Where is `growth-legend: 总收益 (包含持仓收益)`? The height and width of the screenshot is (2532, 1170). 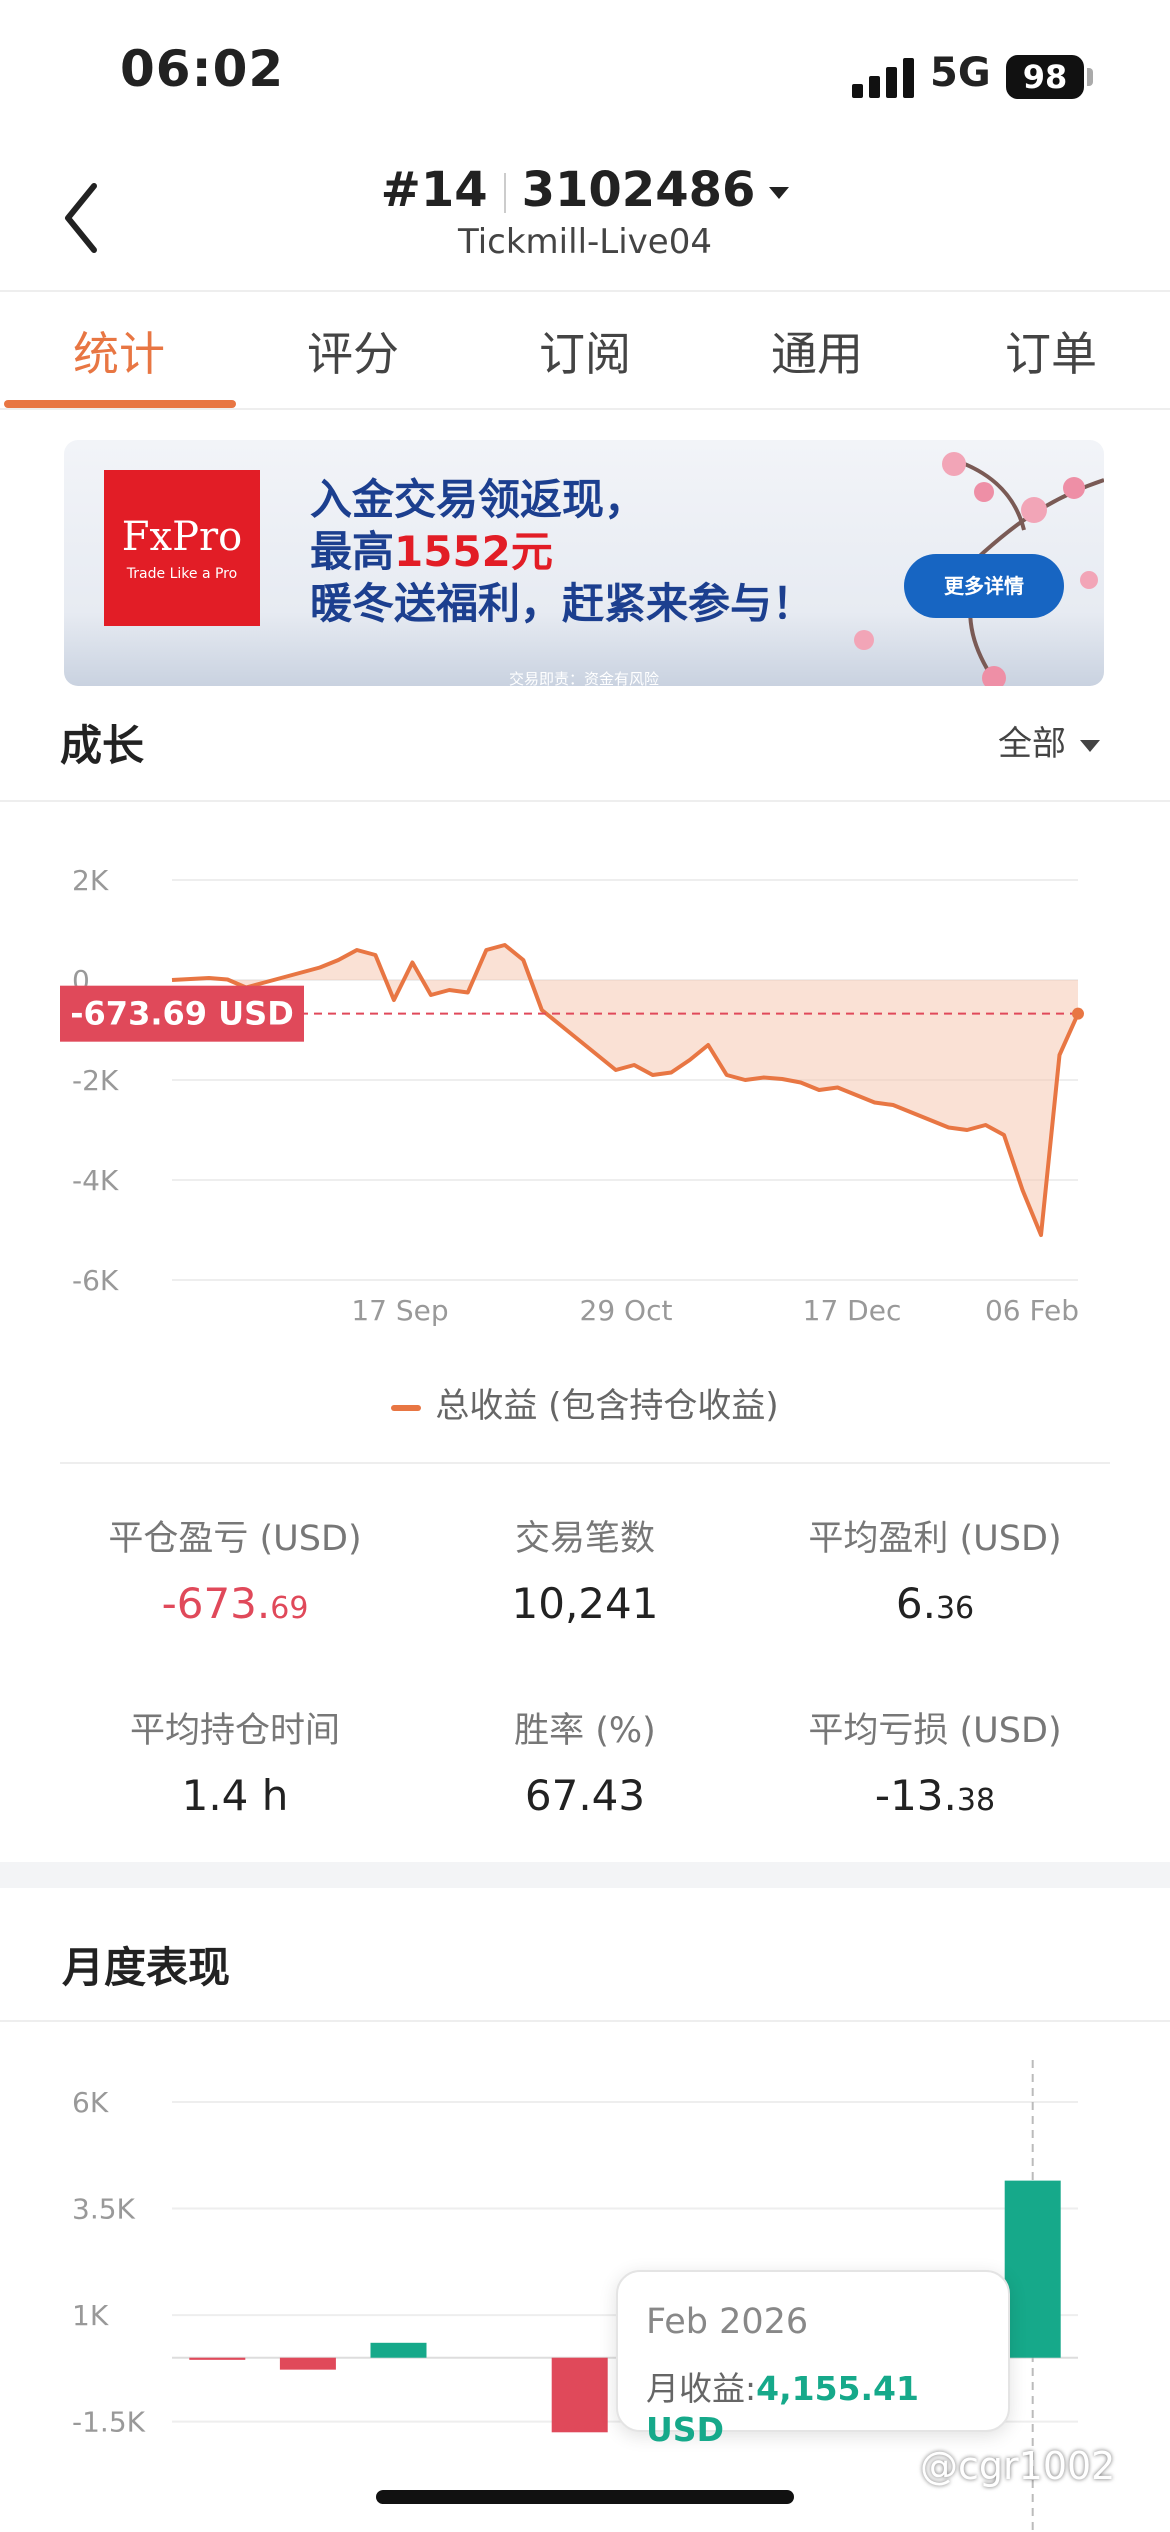 growth-legend: 总收益 (包含持仓收益) is located at coordinates (585, 1402).